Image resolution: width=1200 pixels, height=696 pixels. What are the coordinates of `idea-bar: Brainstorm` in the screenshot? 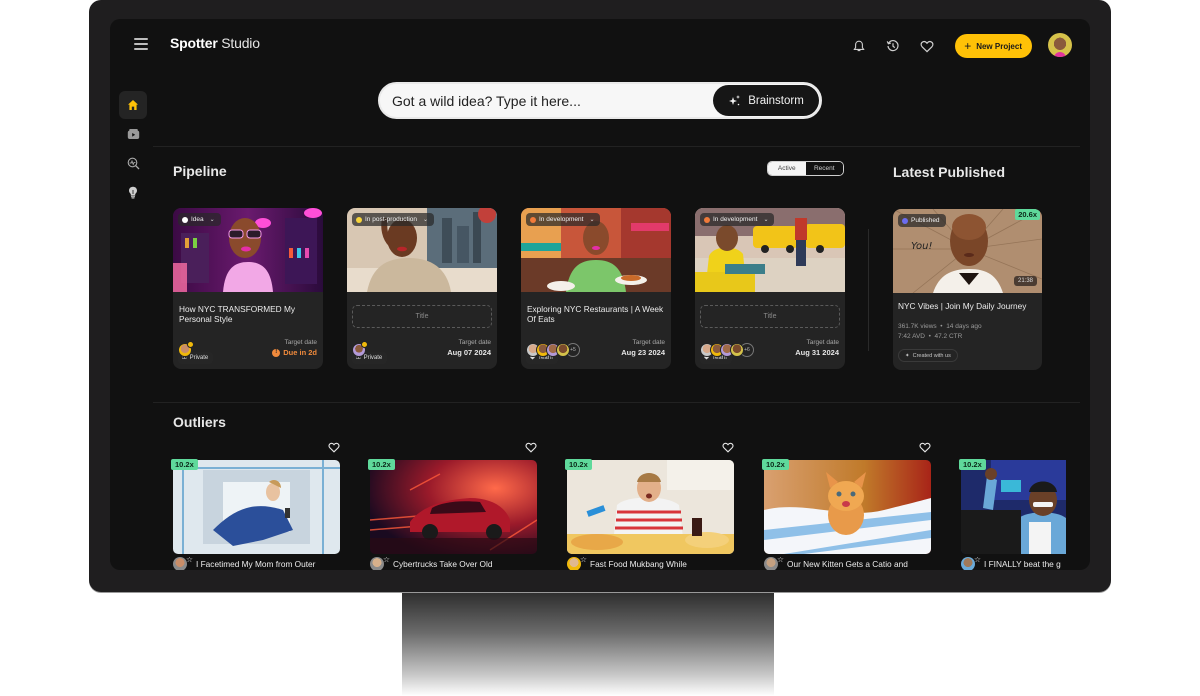 It's located at (600, 100).